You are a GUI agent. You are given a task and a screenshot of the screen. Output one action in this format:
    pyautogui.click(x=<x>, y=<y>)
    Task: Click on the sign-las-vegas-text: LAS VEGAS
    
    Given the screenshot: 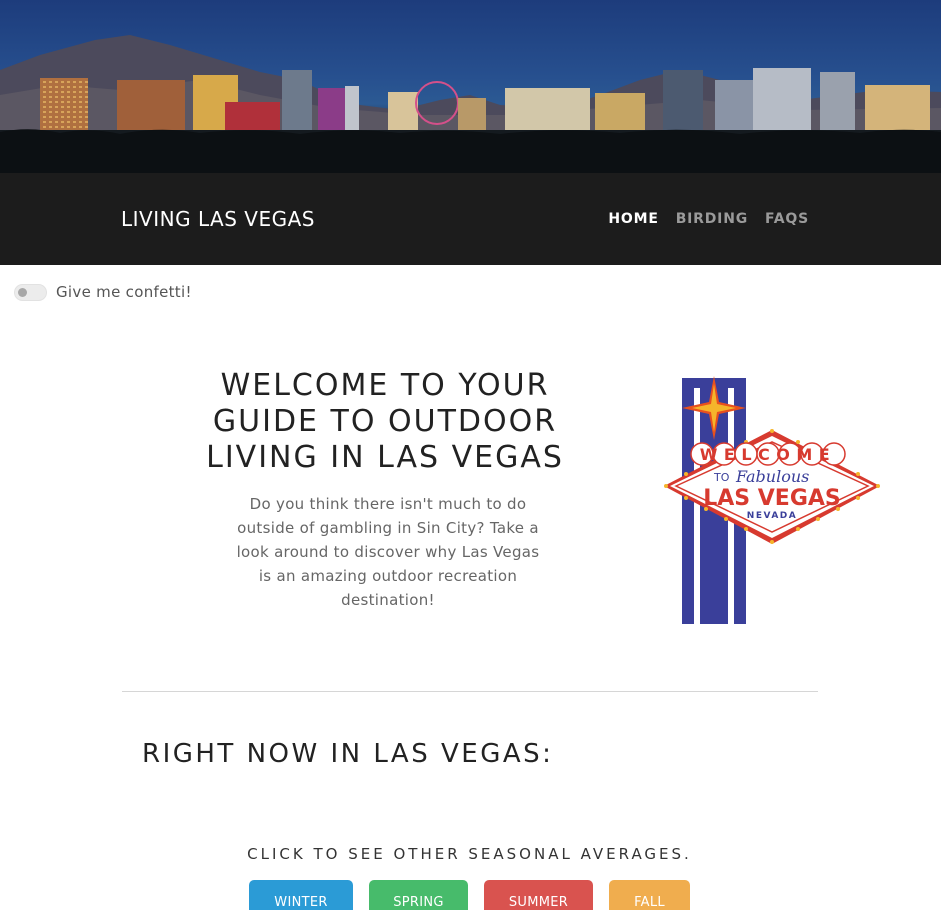 What is the action you would take?
    pyautogui.click(x=772, y=498)
    